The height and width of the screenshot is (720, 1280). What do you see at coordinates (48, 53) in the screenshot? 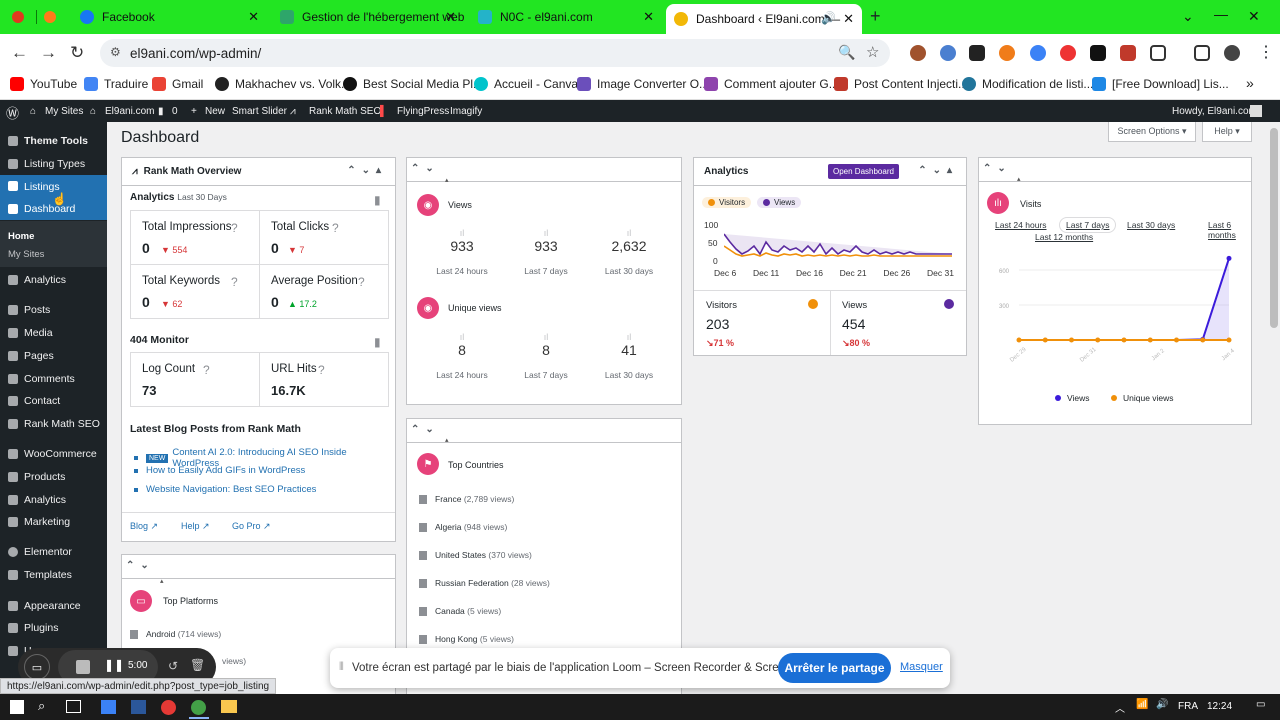
I see `forward-icon: →` at bounding box center [48, 53].